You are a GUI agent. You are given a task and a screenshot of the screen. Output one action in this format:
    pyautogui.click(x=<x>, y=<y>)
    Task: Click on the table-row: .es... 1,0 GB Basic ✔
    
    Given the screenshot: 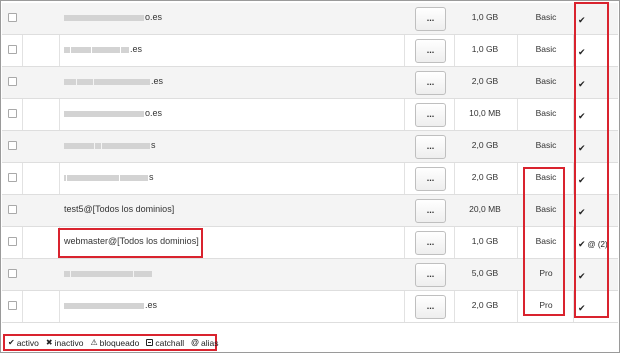 What is the action you would take?
    pyautogui.click(x=310, y=51)
    